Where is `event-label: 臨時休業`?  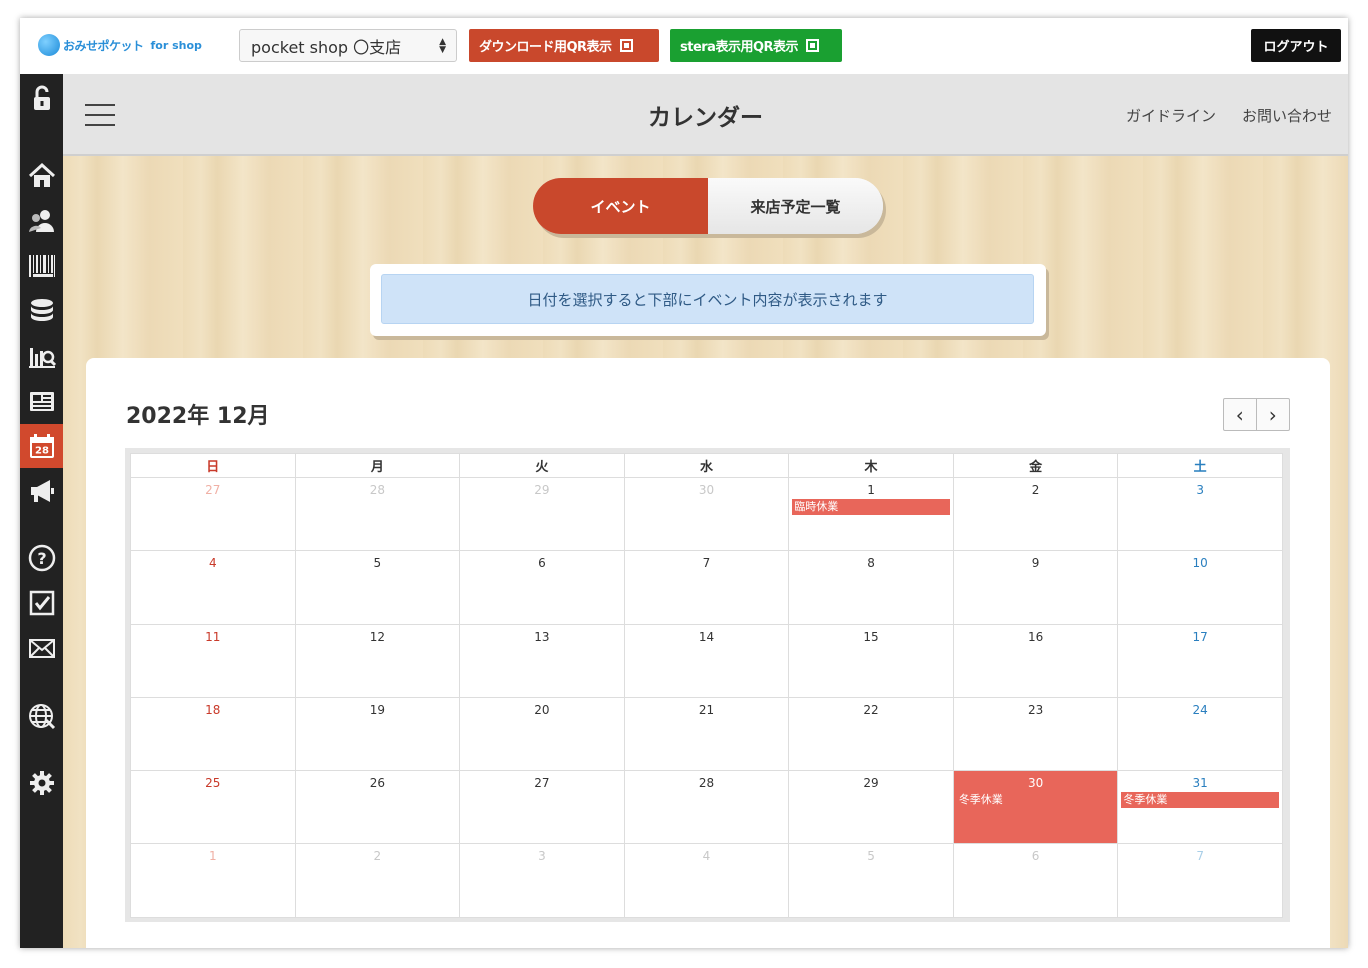 event-label: 臨時休業 is located at coordinates (871, 507).